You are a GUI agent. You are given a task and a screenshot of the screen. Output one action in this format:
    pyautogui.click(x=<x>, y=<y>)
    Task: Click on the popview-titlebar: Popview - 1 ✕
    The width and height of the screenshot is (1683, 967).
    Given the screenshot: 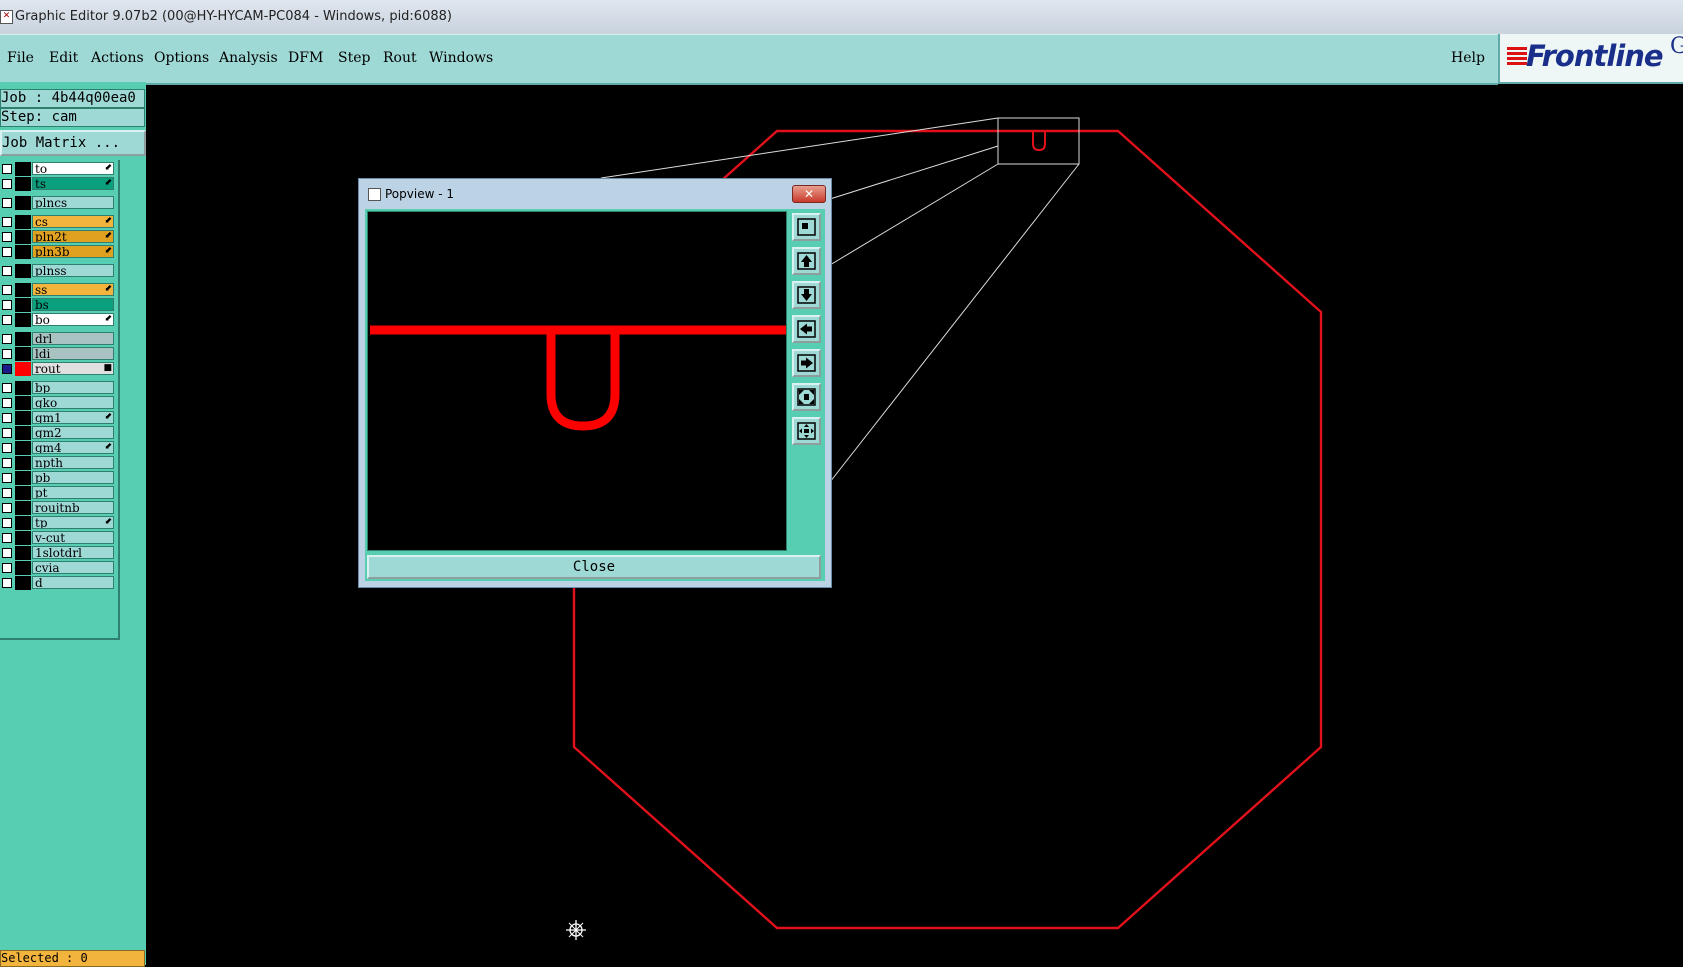 What is the action you would take?
    pyautogui.click(x=595, y=192)
    